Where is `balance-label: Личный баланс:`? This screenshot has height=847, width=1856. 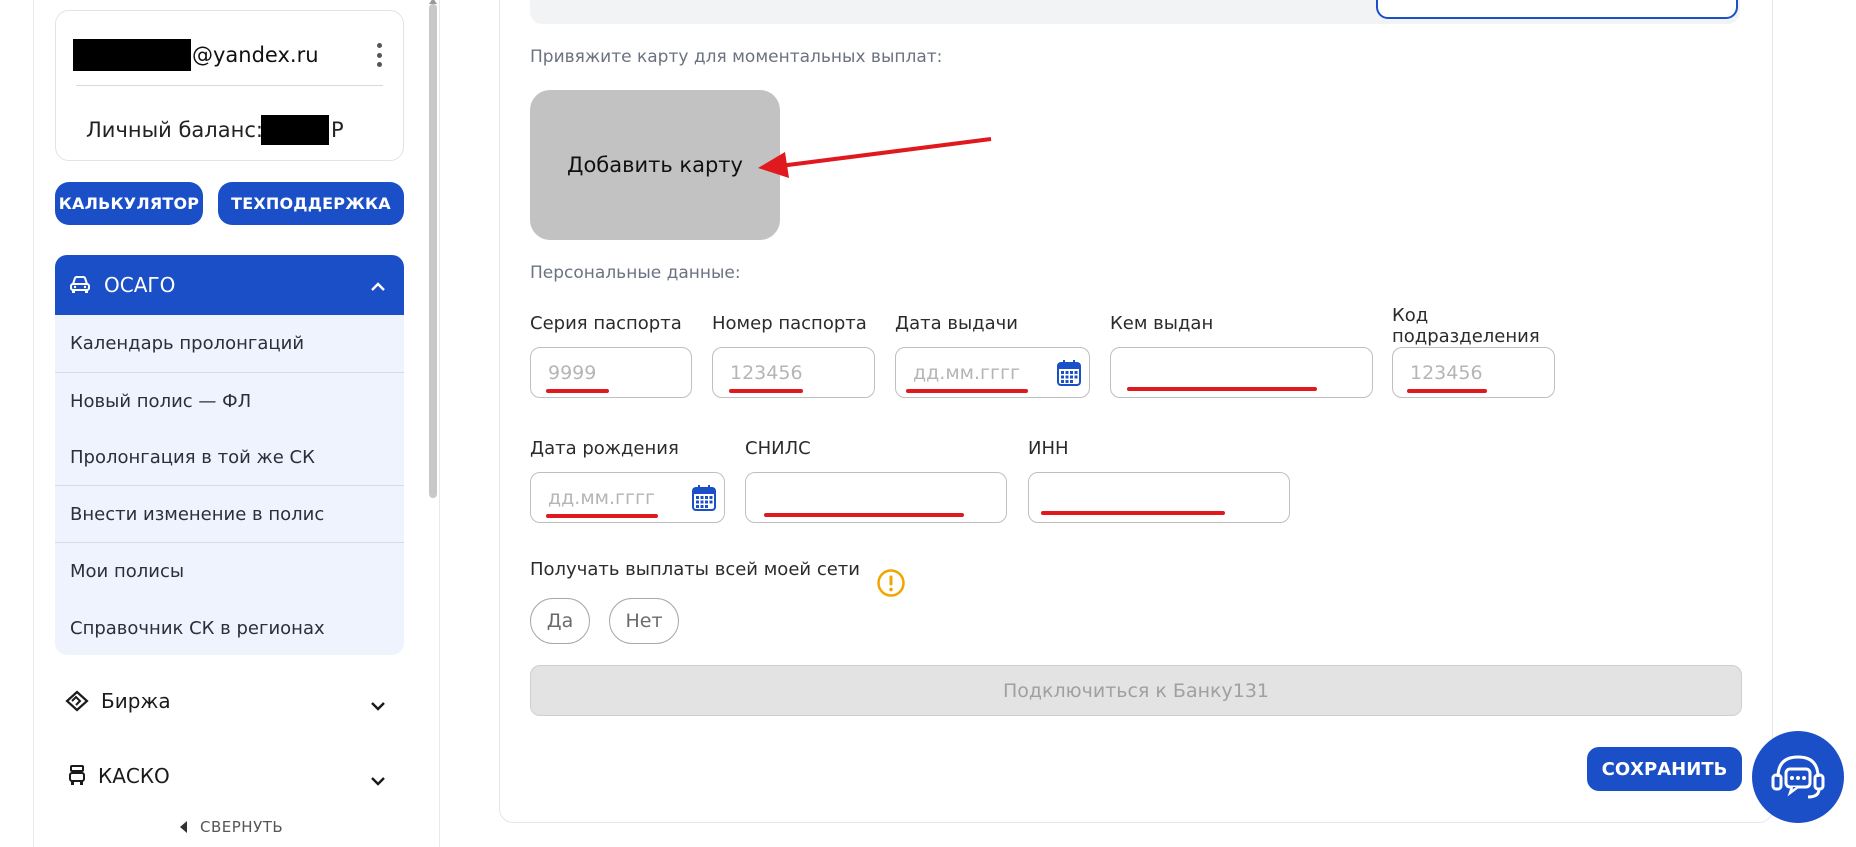
balance-label: Личный баланс: is located at coordinates (174, 130).